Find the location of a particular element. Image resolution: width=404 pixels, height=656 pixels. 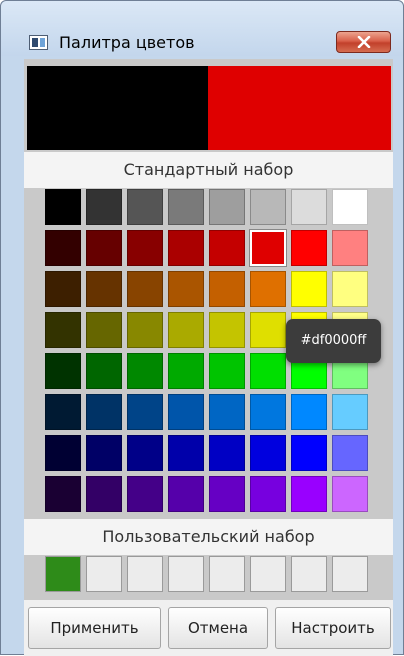

customize-button: Настроить is located at coordinates (333, 628).